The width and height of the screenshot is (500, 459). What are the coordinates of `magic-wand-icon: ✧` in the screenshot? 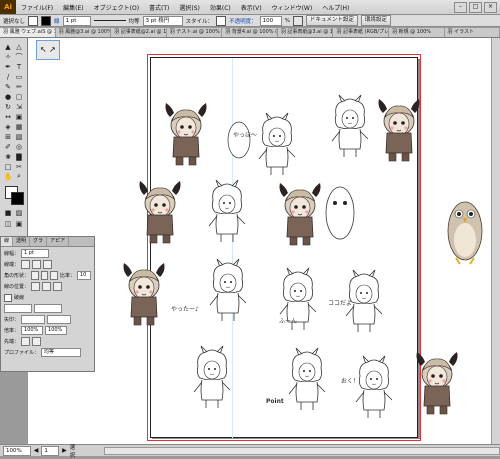 It's located at (8, 56).